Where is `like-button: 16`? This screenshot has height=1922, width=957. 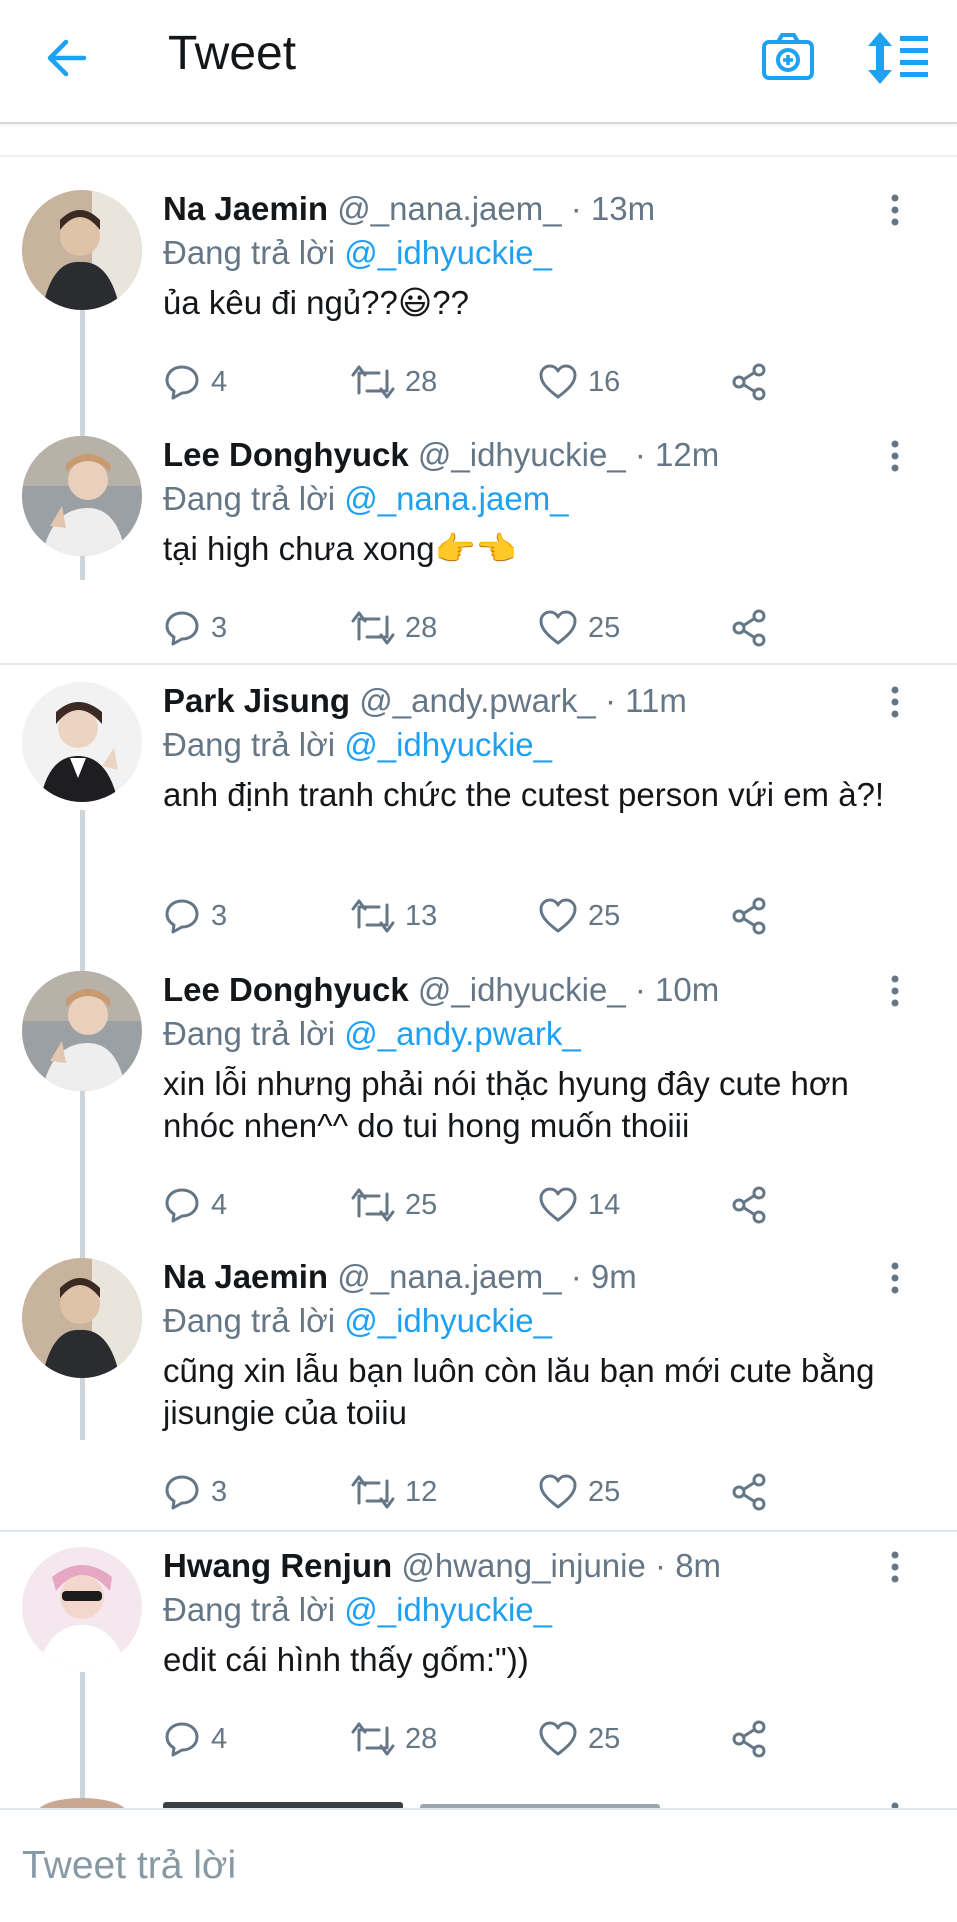 like-button: 16 is located at coordinates (579, 382).